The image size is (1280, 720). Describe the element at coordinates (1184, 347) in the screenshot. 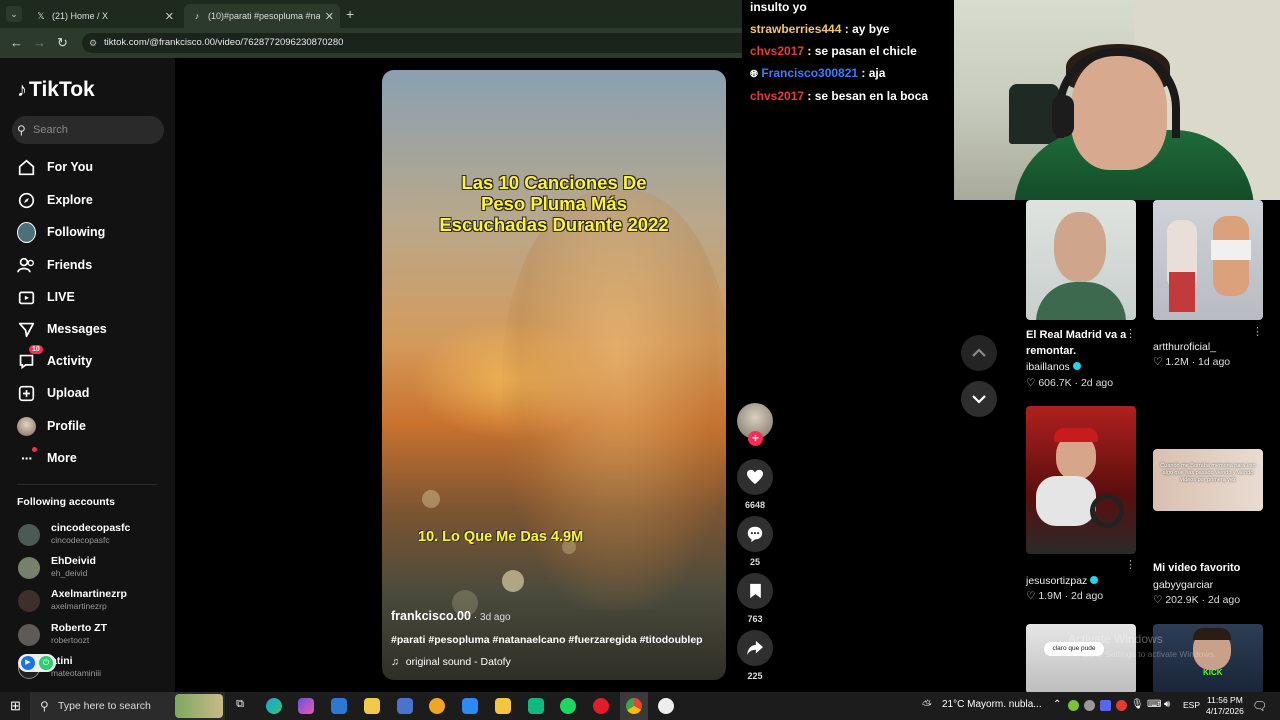

I see `card-user: artthuroficial_` at that location.